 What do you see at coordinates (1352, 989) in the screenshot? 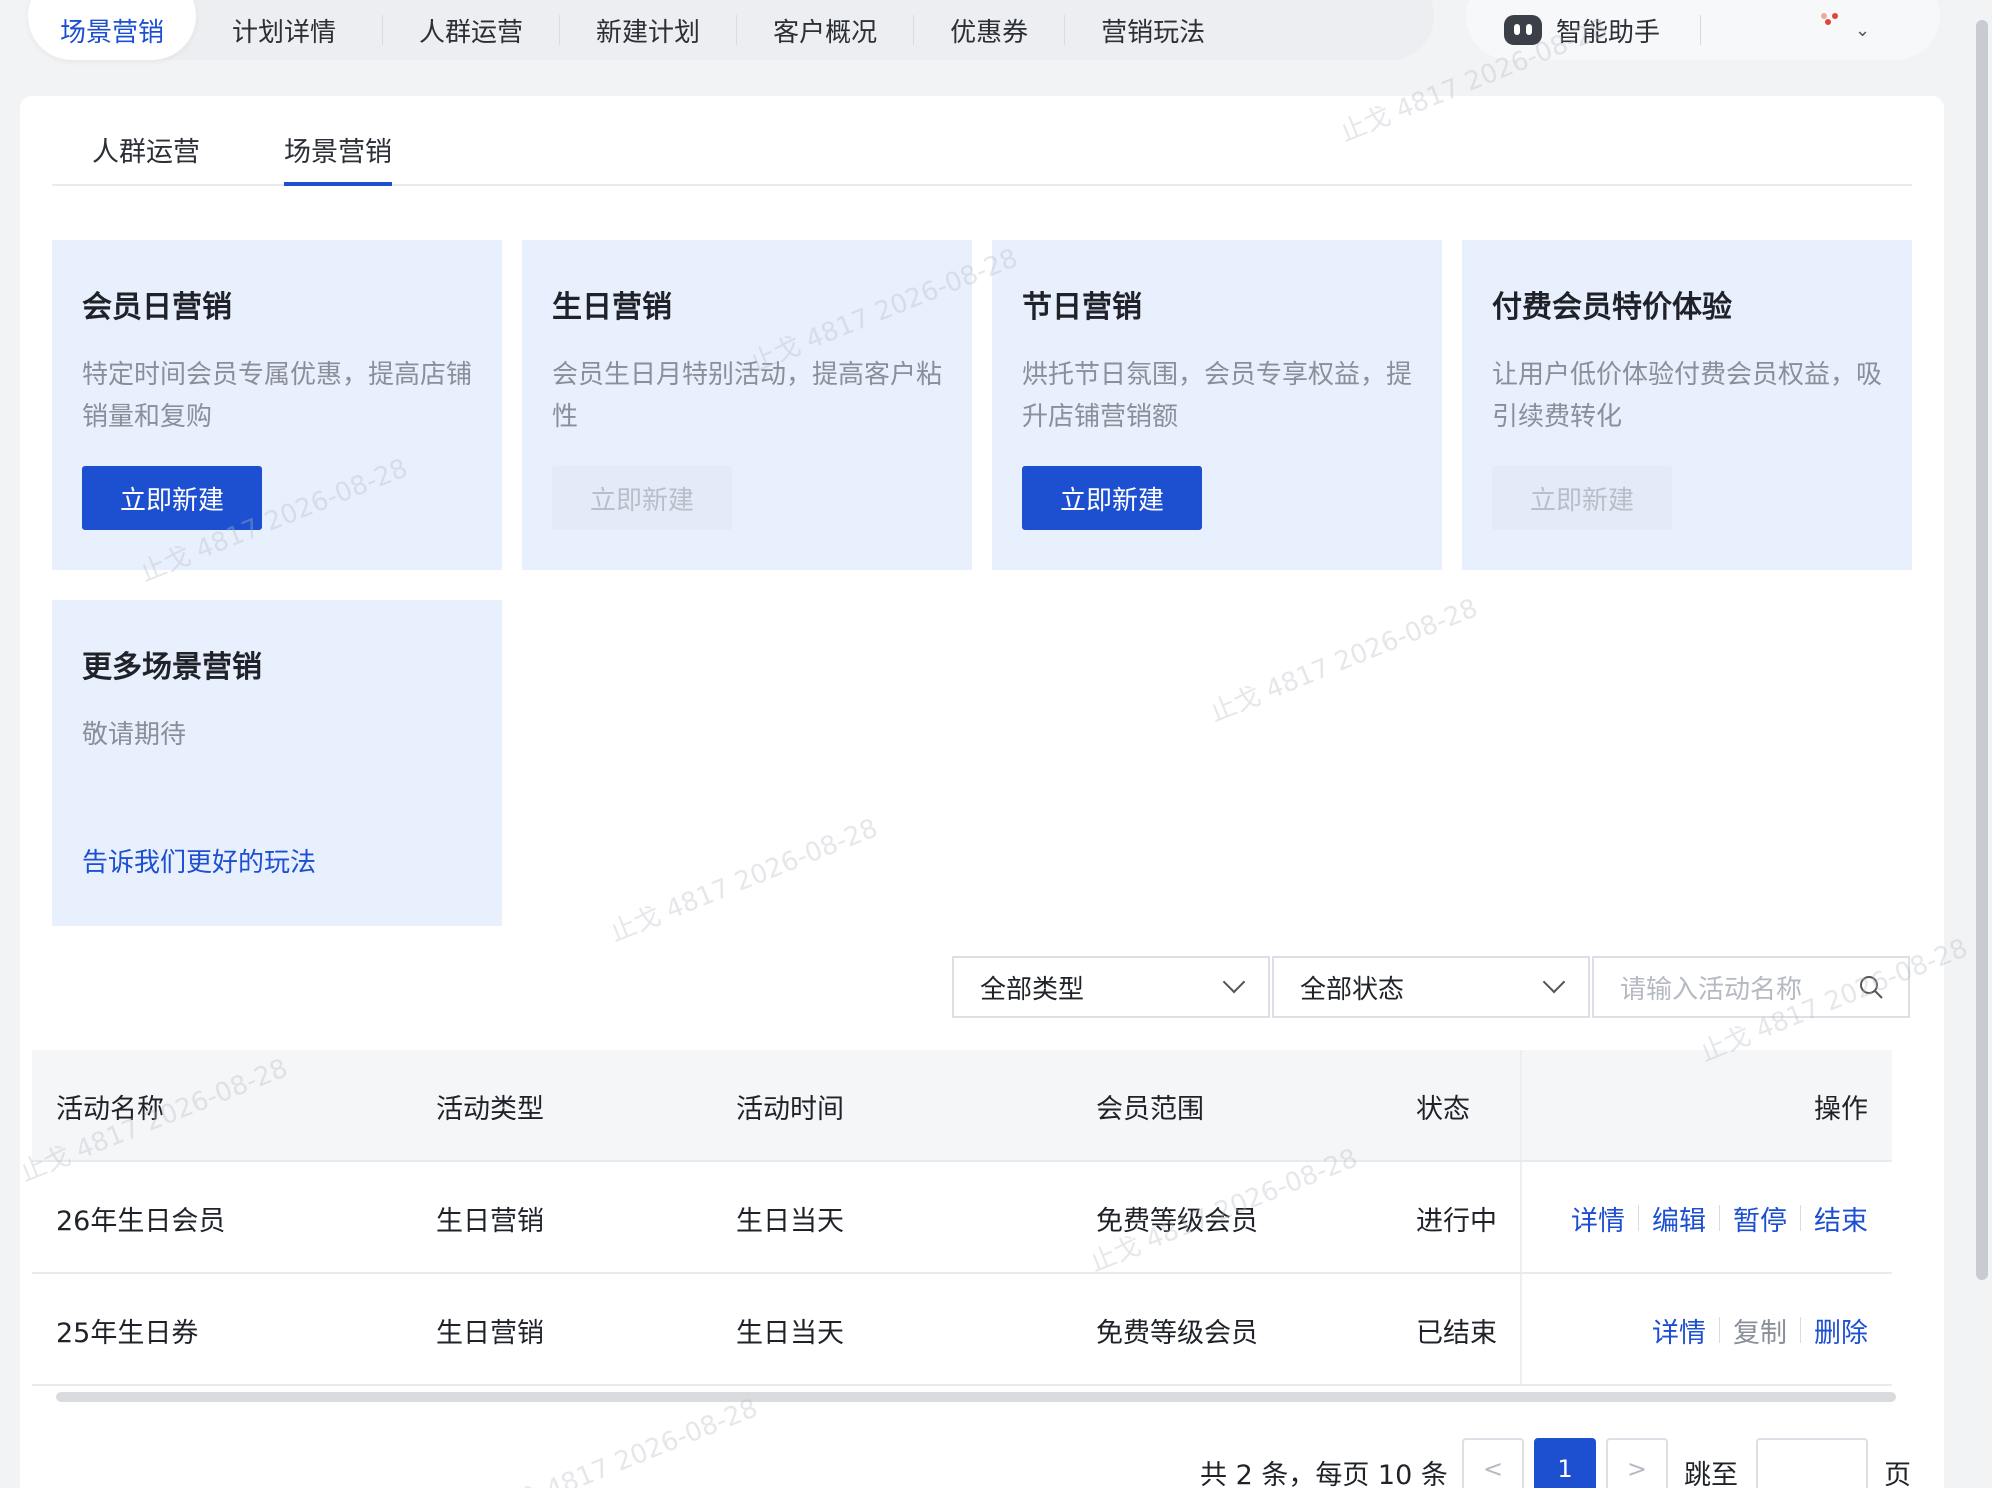
I see `status-select-value: 全部状态` at bounding box center [1352, 989].